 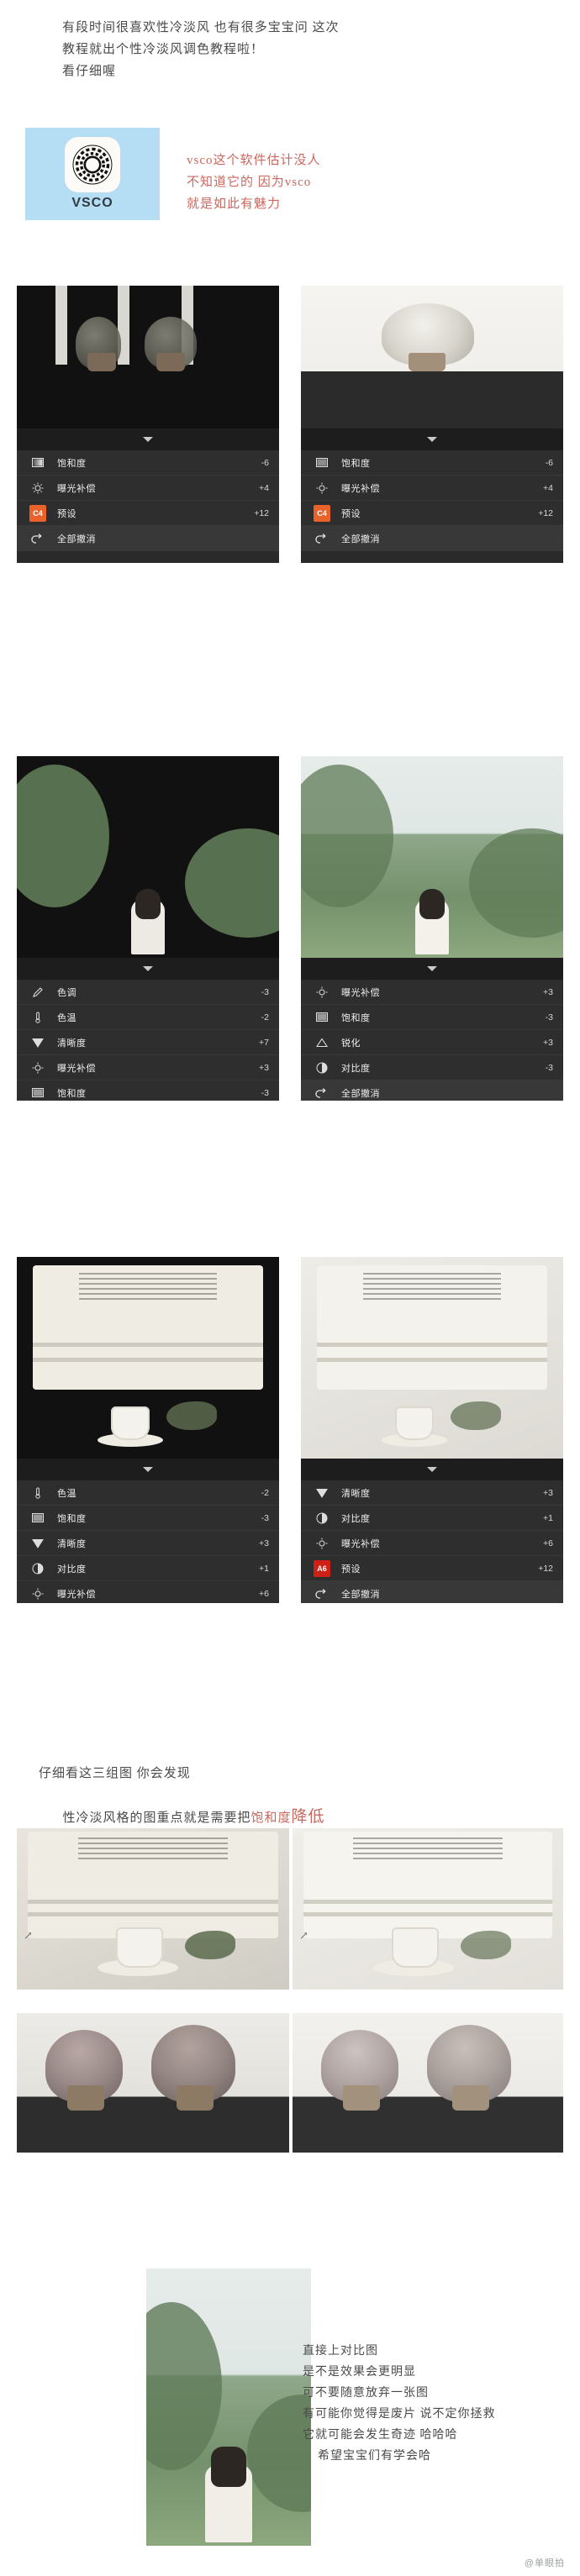 I want to click on mid-note-red-1: 饱和度, so click(x=271, y=1818).